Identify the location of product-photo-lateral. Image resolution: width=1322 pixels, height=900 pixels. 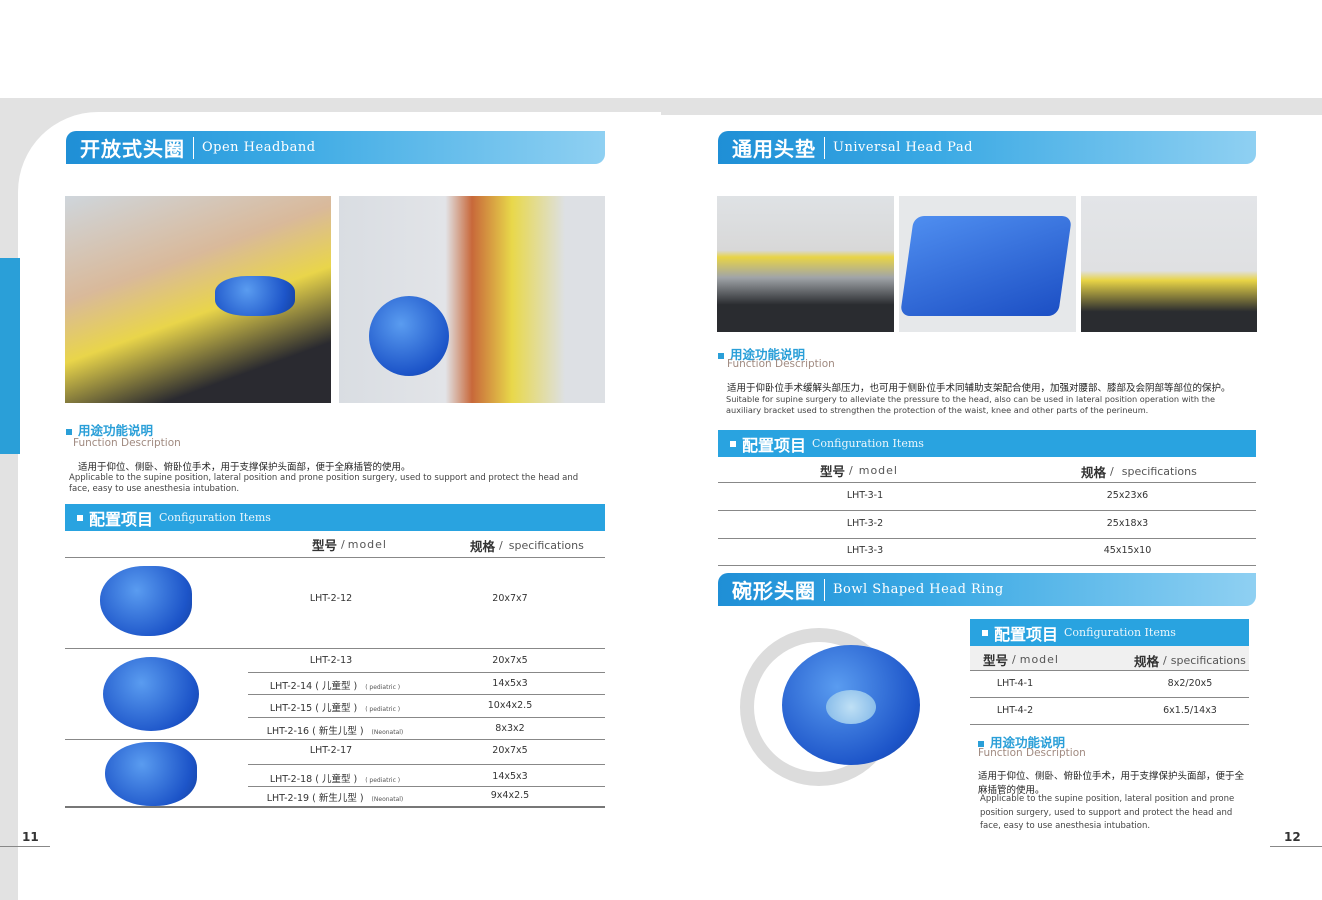
(198, 299).